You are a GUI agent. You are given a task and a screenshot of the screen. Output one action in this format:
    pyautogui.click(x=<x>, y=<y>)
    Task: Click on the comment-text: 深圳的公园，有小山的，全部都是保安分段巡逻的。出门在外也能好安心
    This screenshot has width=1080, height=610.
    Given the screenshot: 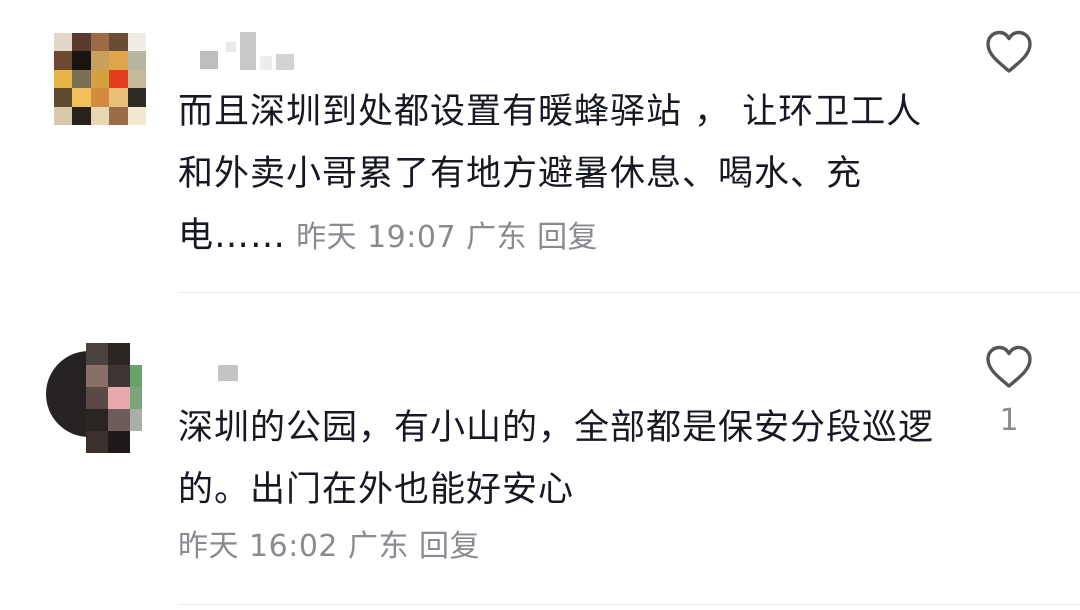 What is the action you would take?
    pyautogui.click(x=558, y=459)
    